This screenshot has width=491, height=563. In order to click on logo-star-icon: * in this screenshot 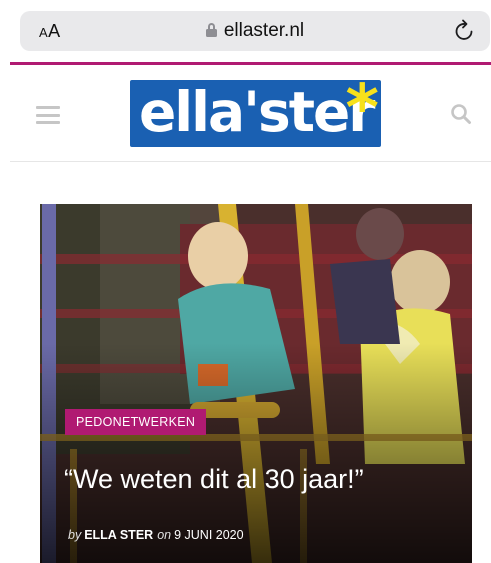, I will do `click(362, 113)`.